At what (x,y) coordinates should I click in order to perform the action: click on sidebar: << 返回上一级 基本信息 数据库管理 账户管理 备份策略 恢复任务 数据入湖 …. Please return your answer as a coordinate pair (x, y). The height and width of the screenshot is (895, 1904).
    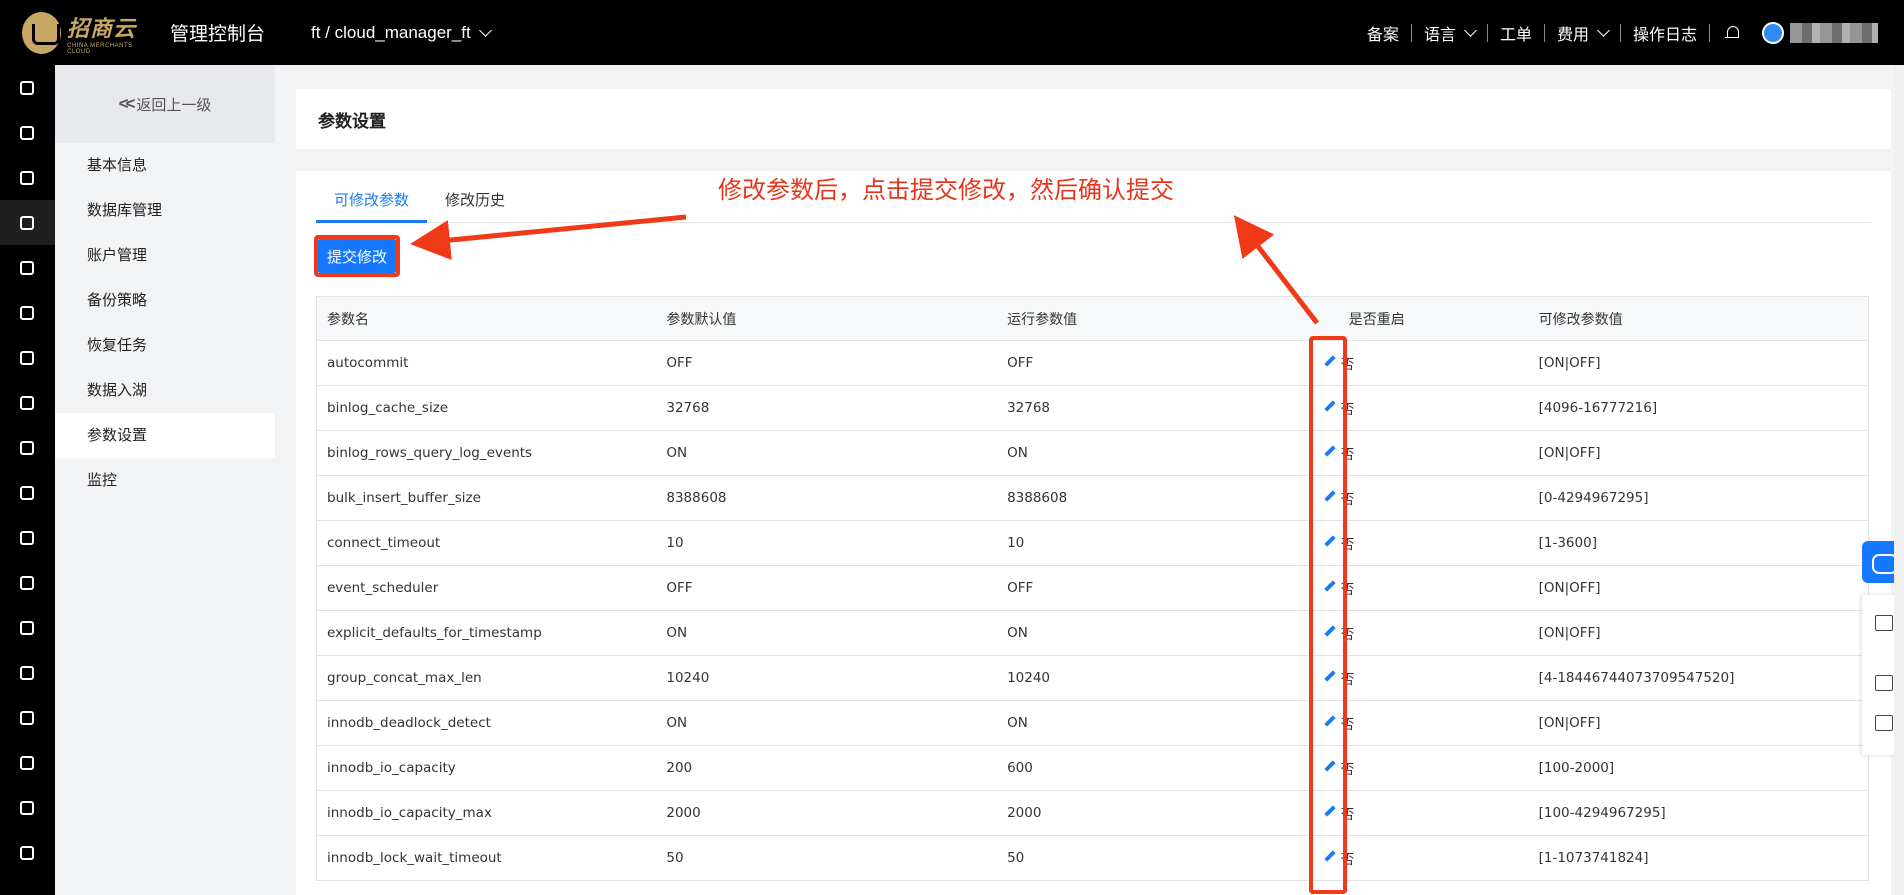
    Looking at the image, I should click on (165, 480).